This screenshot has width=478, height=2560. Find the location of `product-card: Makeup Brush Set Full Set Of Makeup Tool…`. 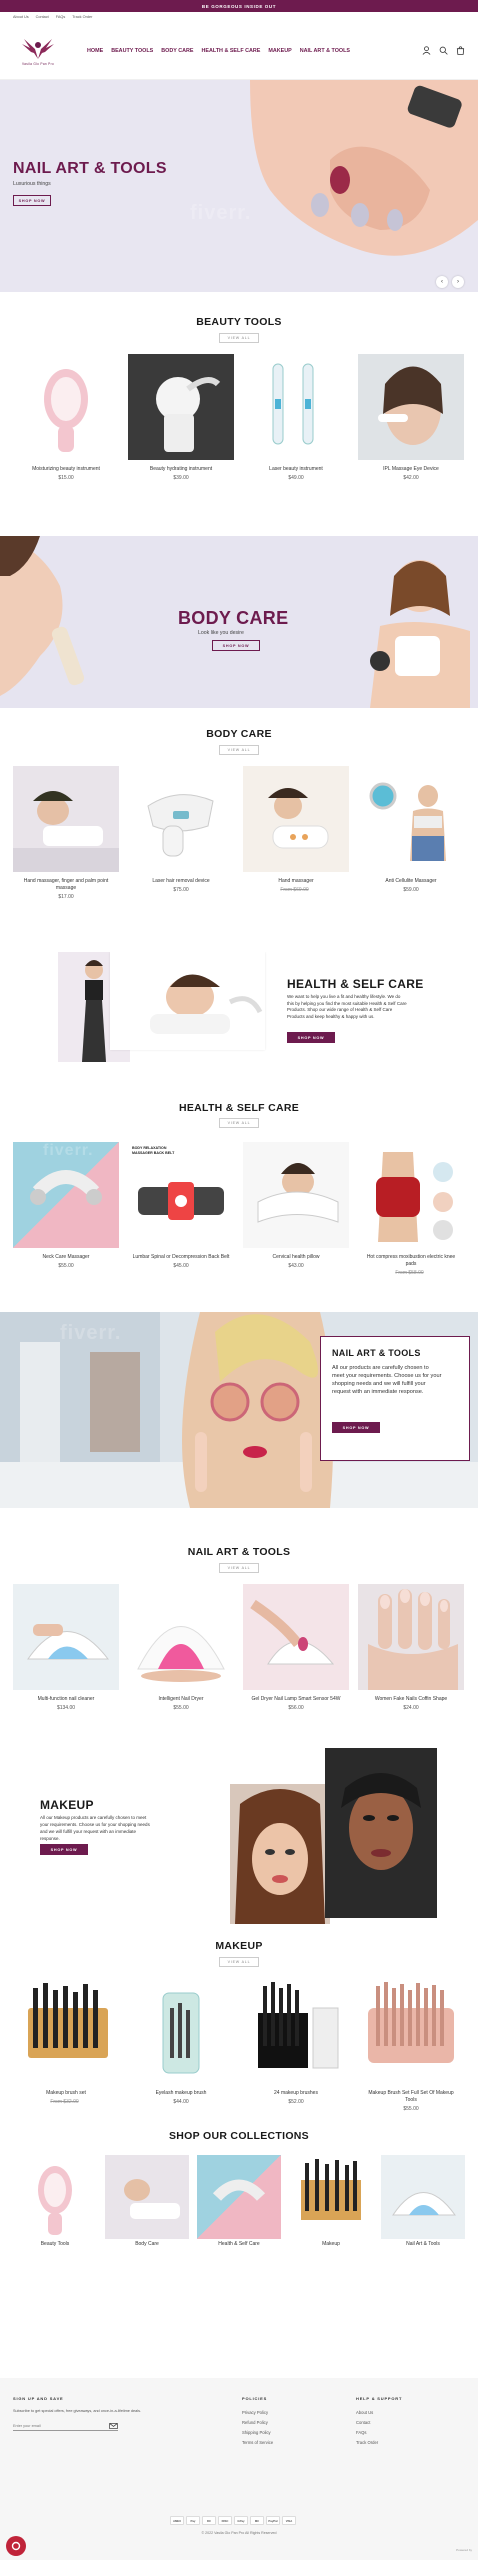

product-card: Makeup Brush Set Full Set Of Makeup Tool… is located at coordinates (411, 2045).